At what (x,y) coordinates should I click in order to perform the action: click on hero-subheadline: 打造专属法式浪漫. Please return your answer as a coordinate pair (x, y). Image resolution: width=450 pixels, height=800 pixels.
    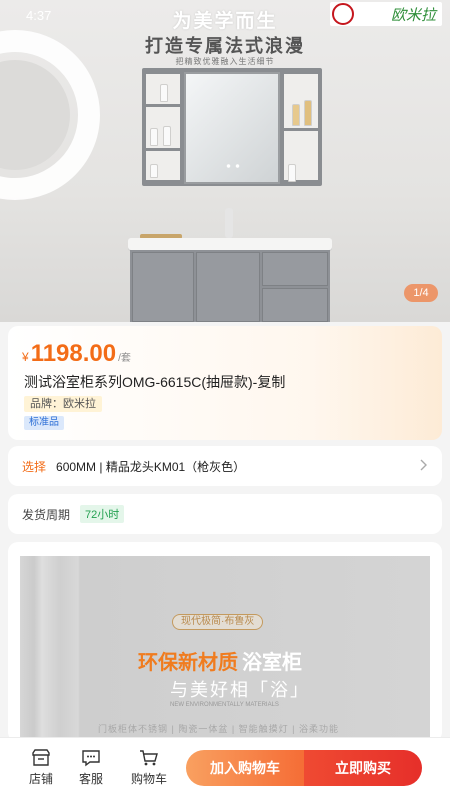
    Looking at the image, I should click on (225, 46).